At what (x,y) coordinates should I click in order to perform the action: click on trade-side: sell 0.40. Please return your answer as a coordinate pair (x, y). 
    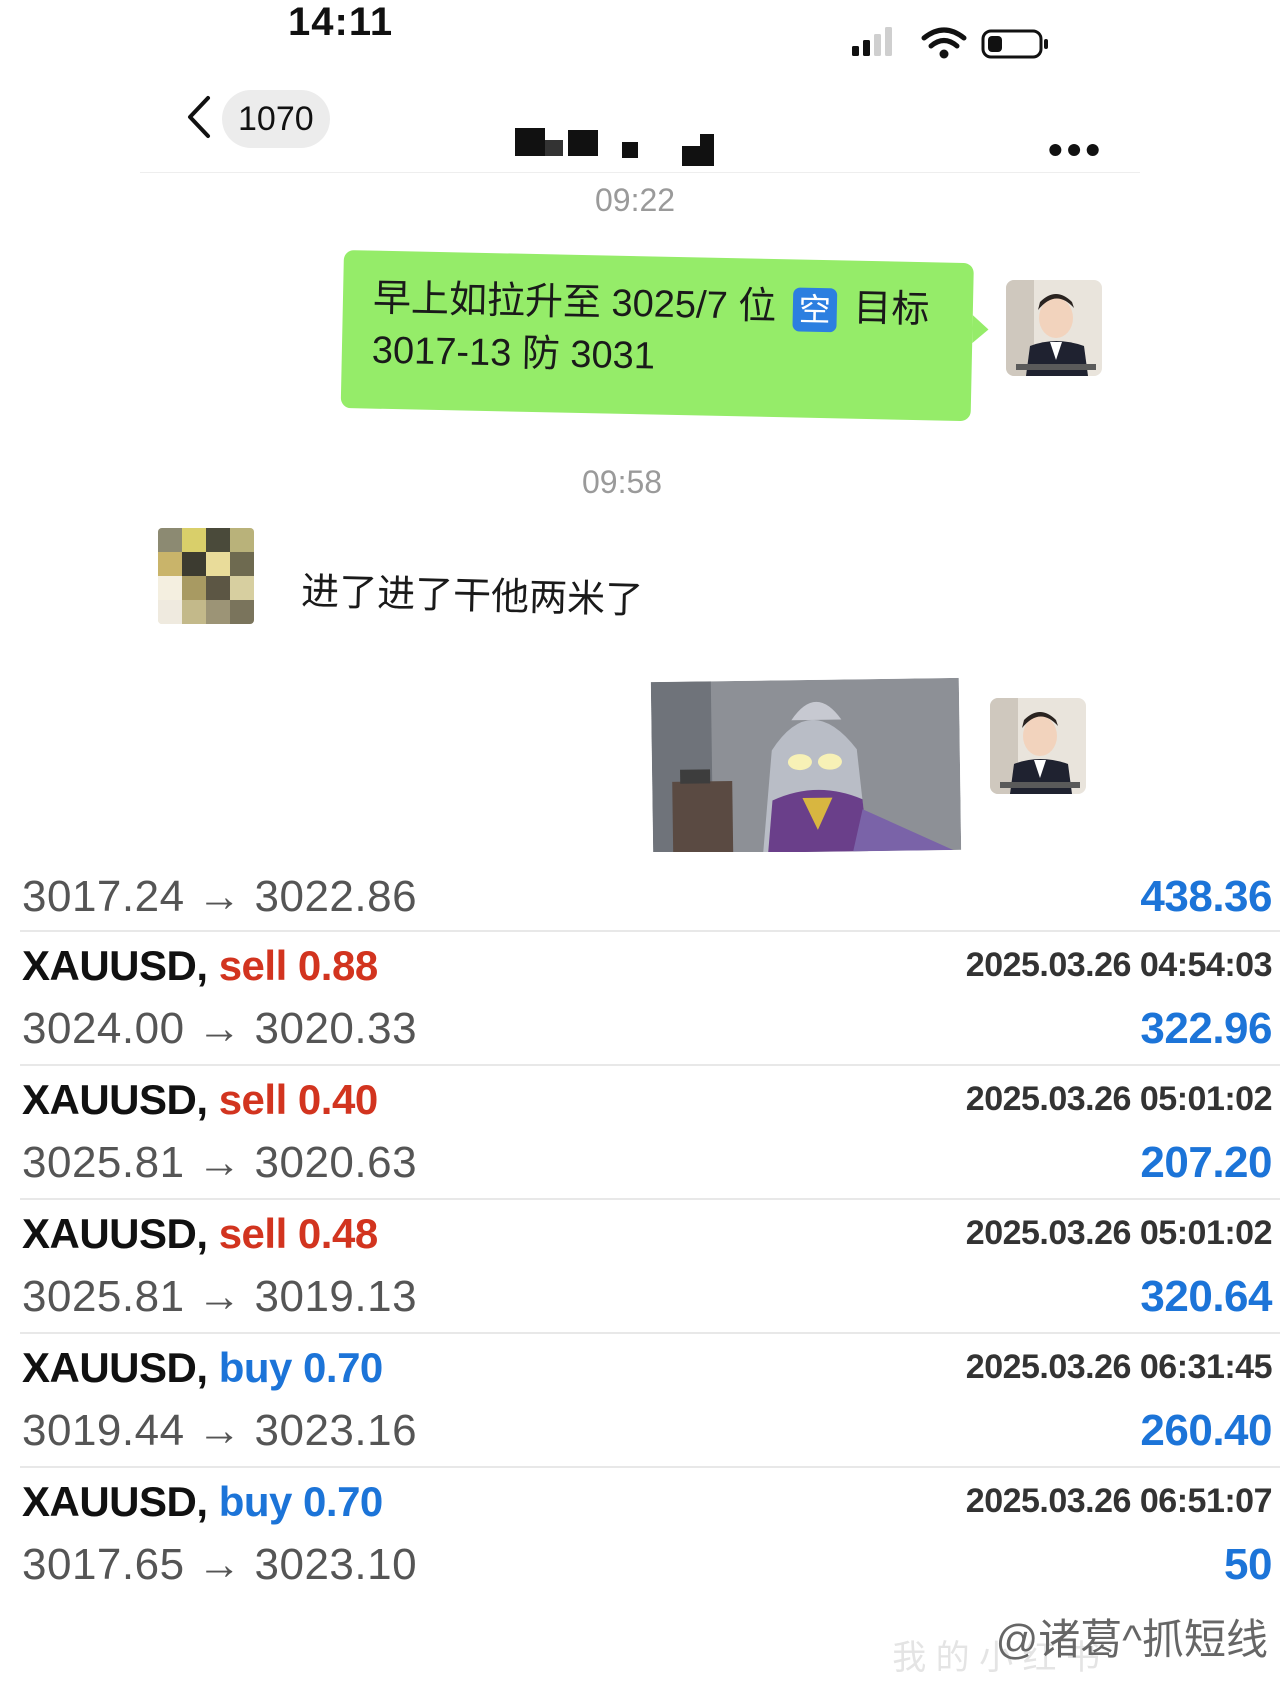
    Looking at the image, I should click on (298, 1099).